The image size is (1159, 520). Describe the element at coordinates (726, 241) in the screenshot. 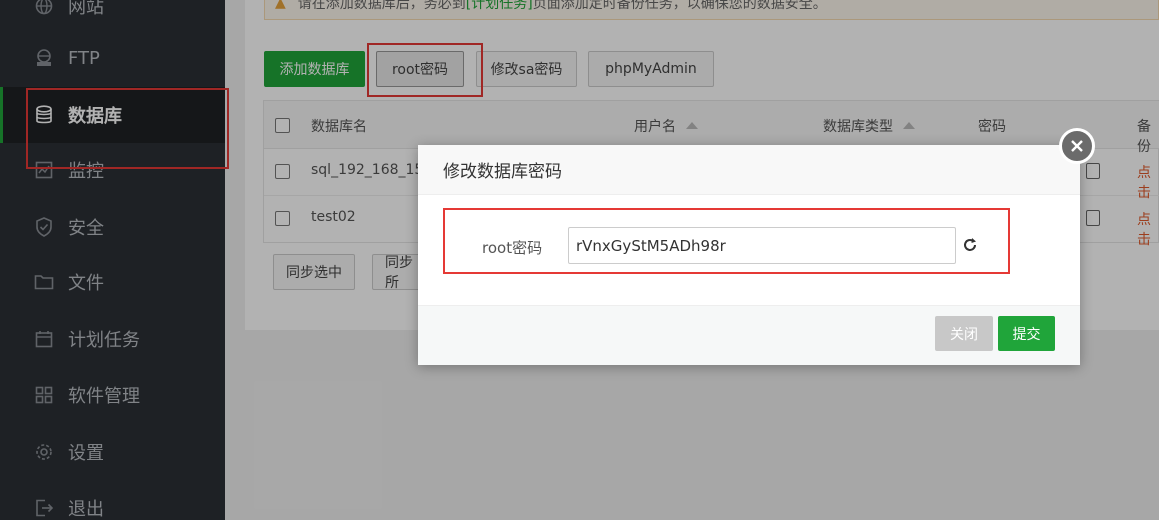

I see `highlight-box` at that location.